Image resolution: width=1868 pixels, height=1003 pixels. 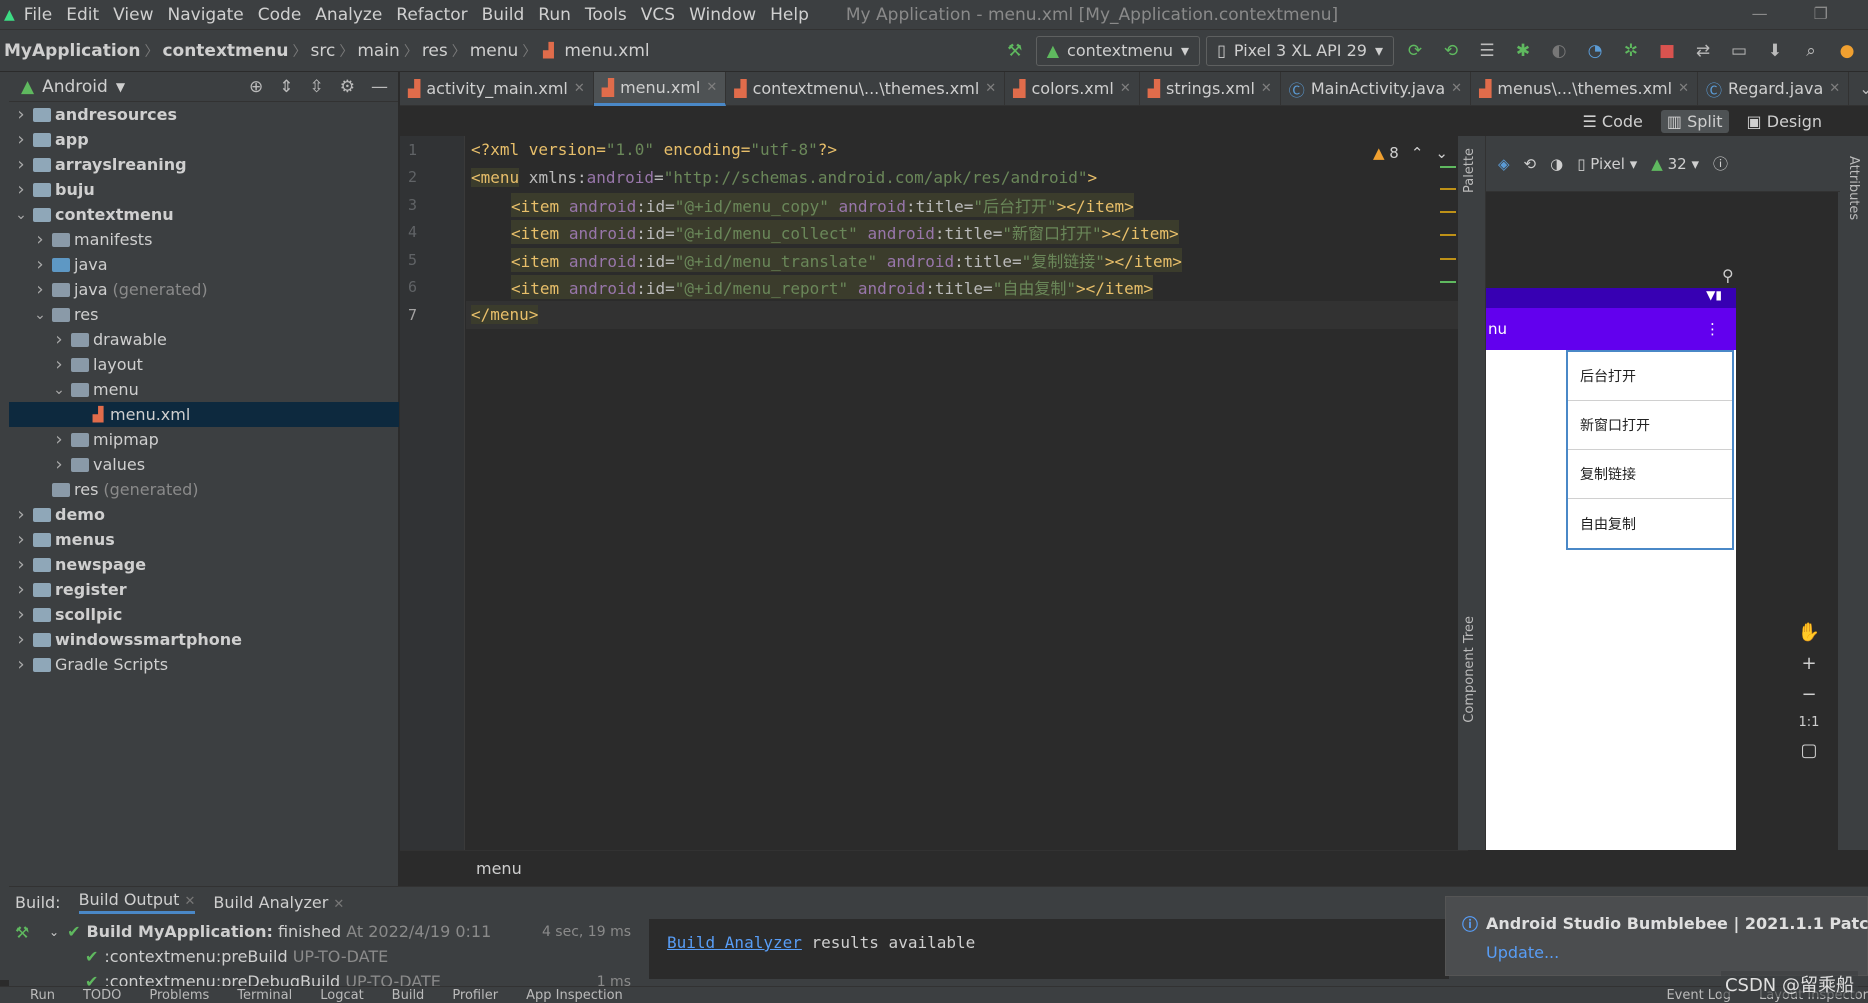 What do you see at coordinates (286, 87) in the screenshot?
I see `expand-all-icon: ⇕` at bounding box center [286, 87].